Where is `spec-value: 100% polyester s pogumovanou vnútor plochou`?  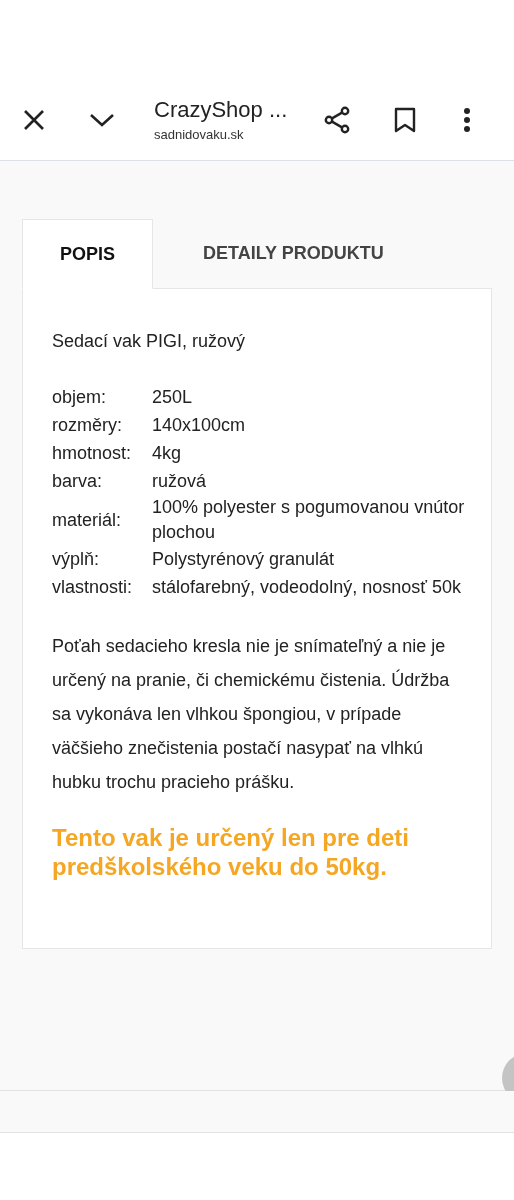 spec-value: 100% polyester s pogumovanou vnútor plochou is located at coordinates (308, 520).